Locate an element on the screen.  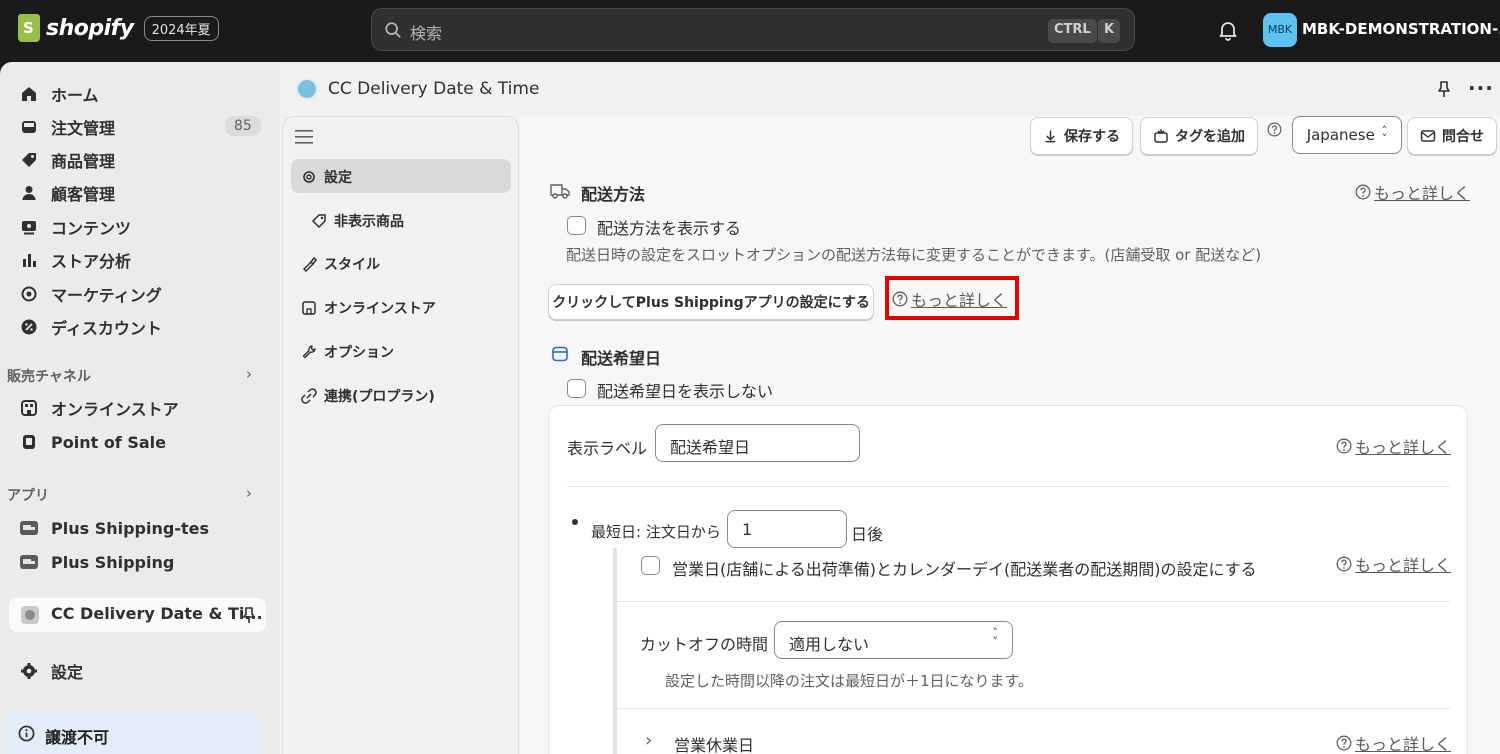
home-icon is located at coordinates (29, 94).